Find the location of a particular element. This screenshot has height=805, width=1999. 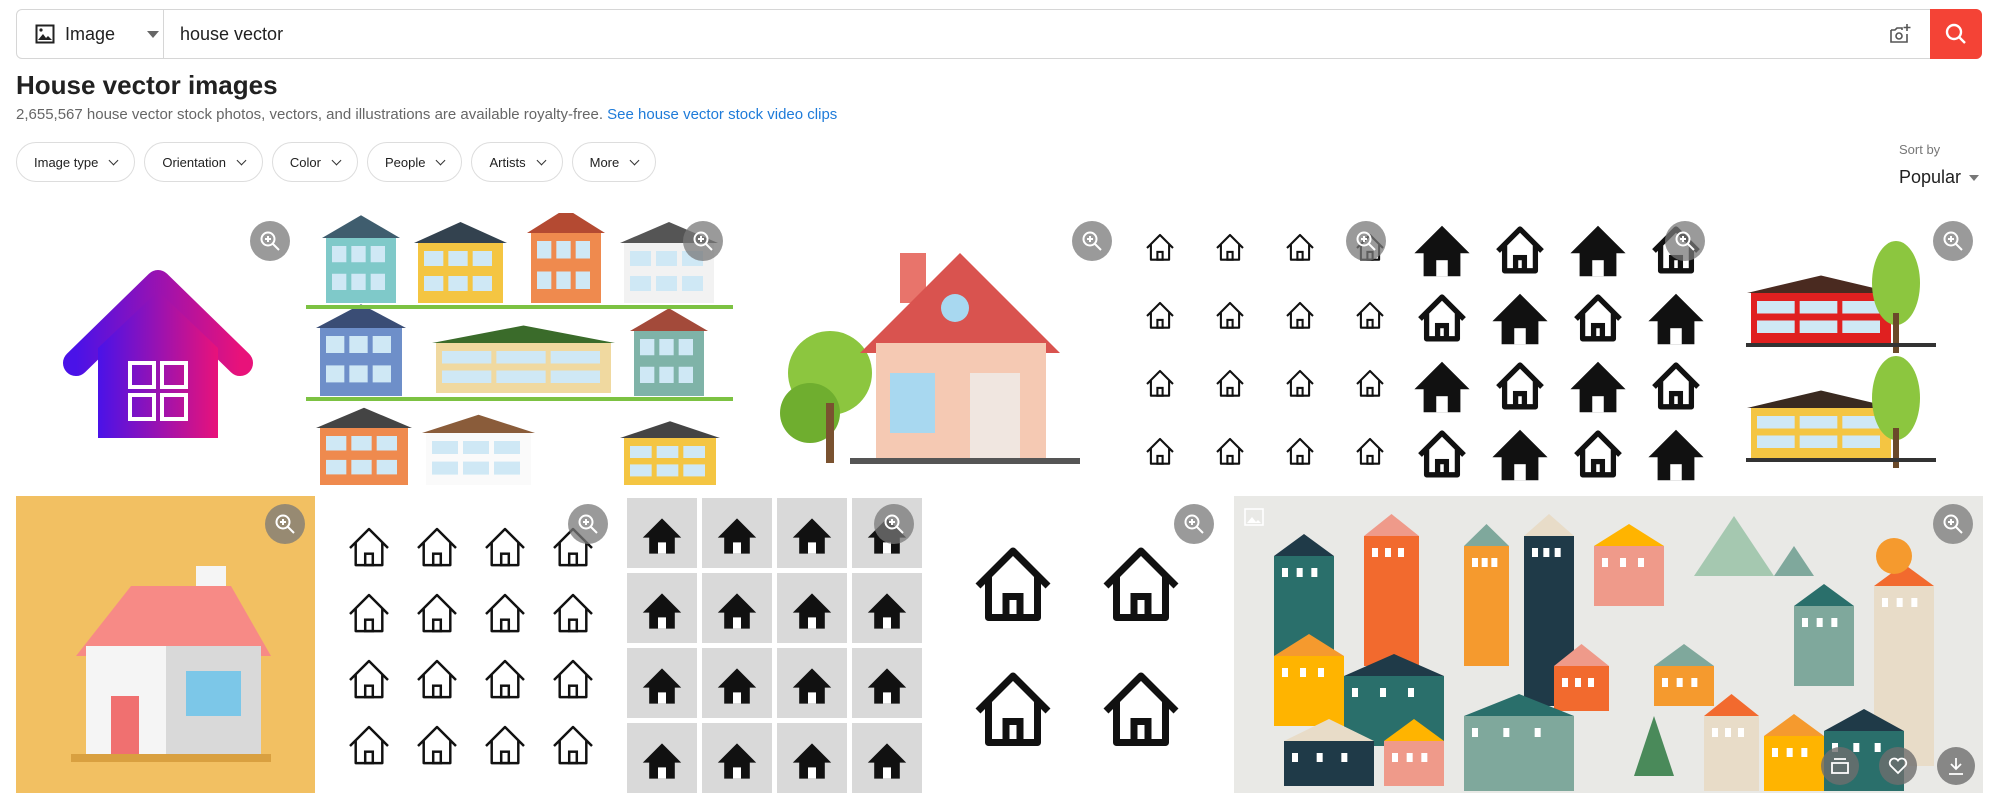

filter-color: Color is located at coordinates (314, 162).